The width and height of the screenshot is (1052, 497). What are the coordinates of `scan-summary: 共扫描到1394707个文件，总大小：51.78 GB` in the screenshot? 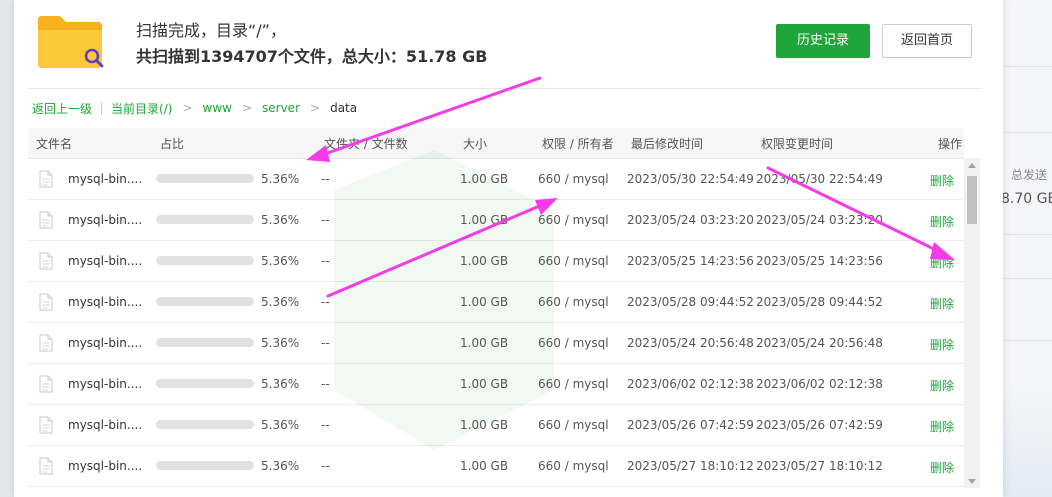 It's located at (312, 56).